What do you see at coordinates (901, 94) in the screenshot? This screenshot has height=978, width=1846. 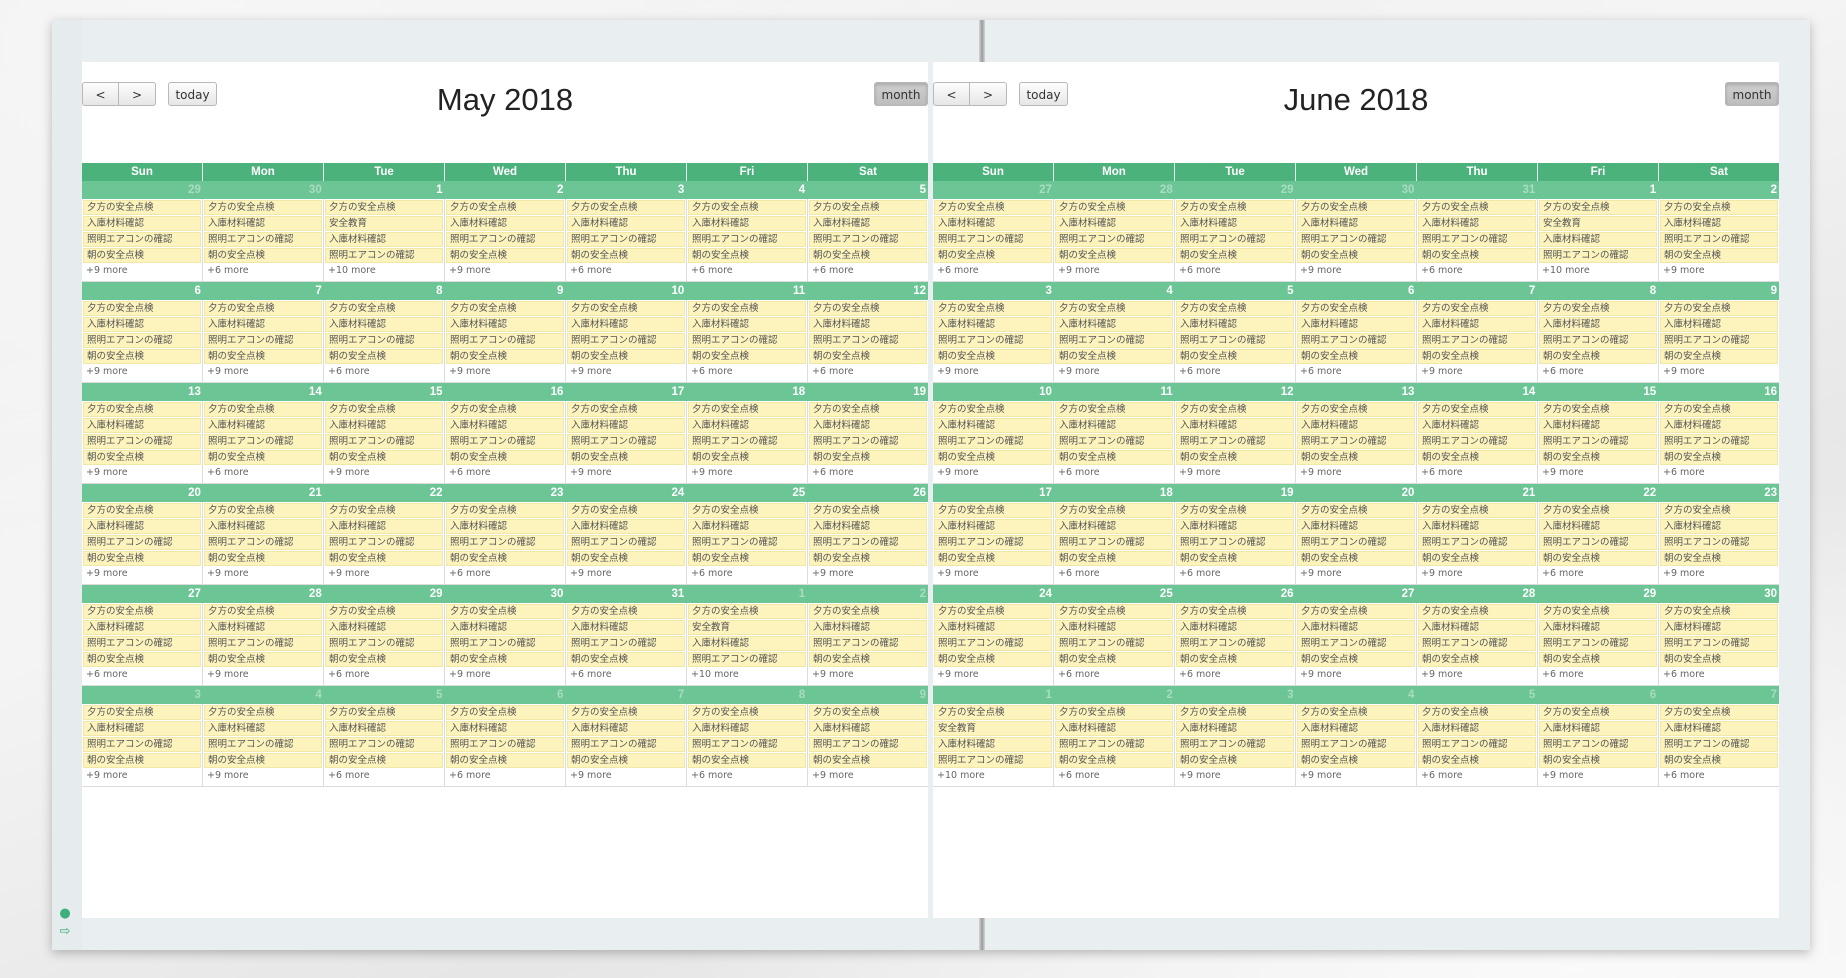 I see `month-view-button: month` at bounding box center [901, 94].